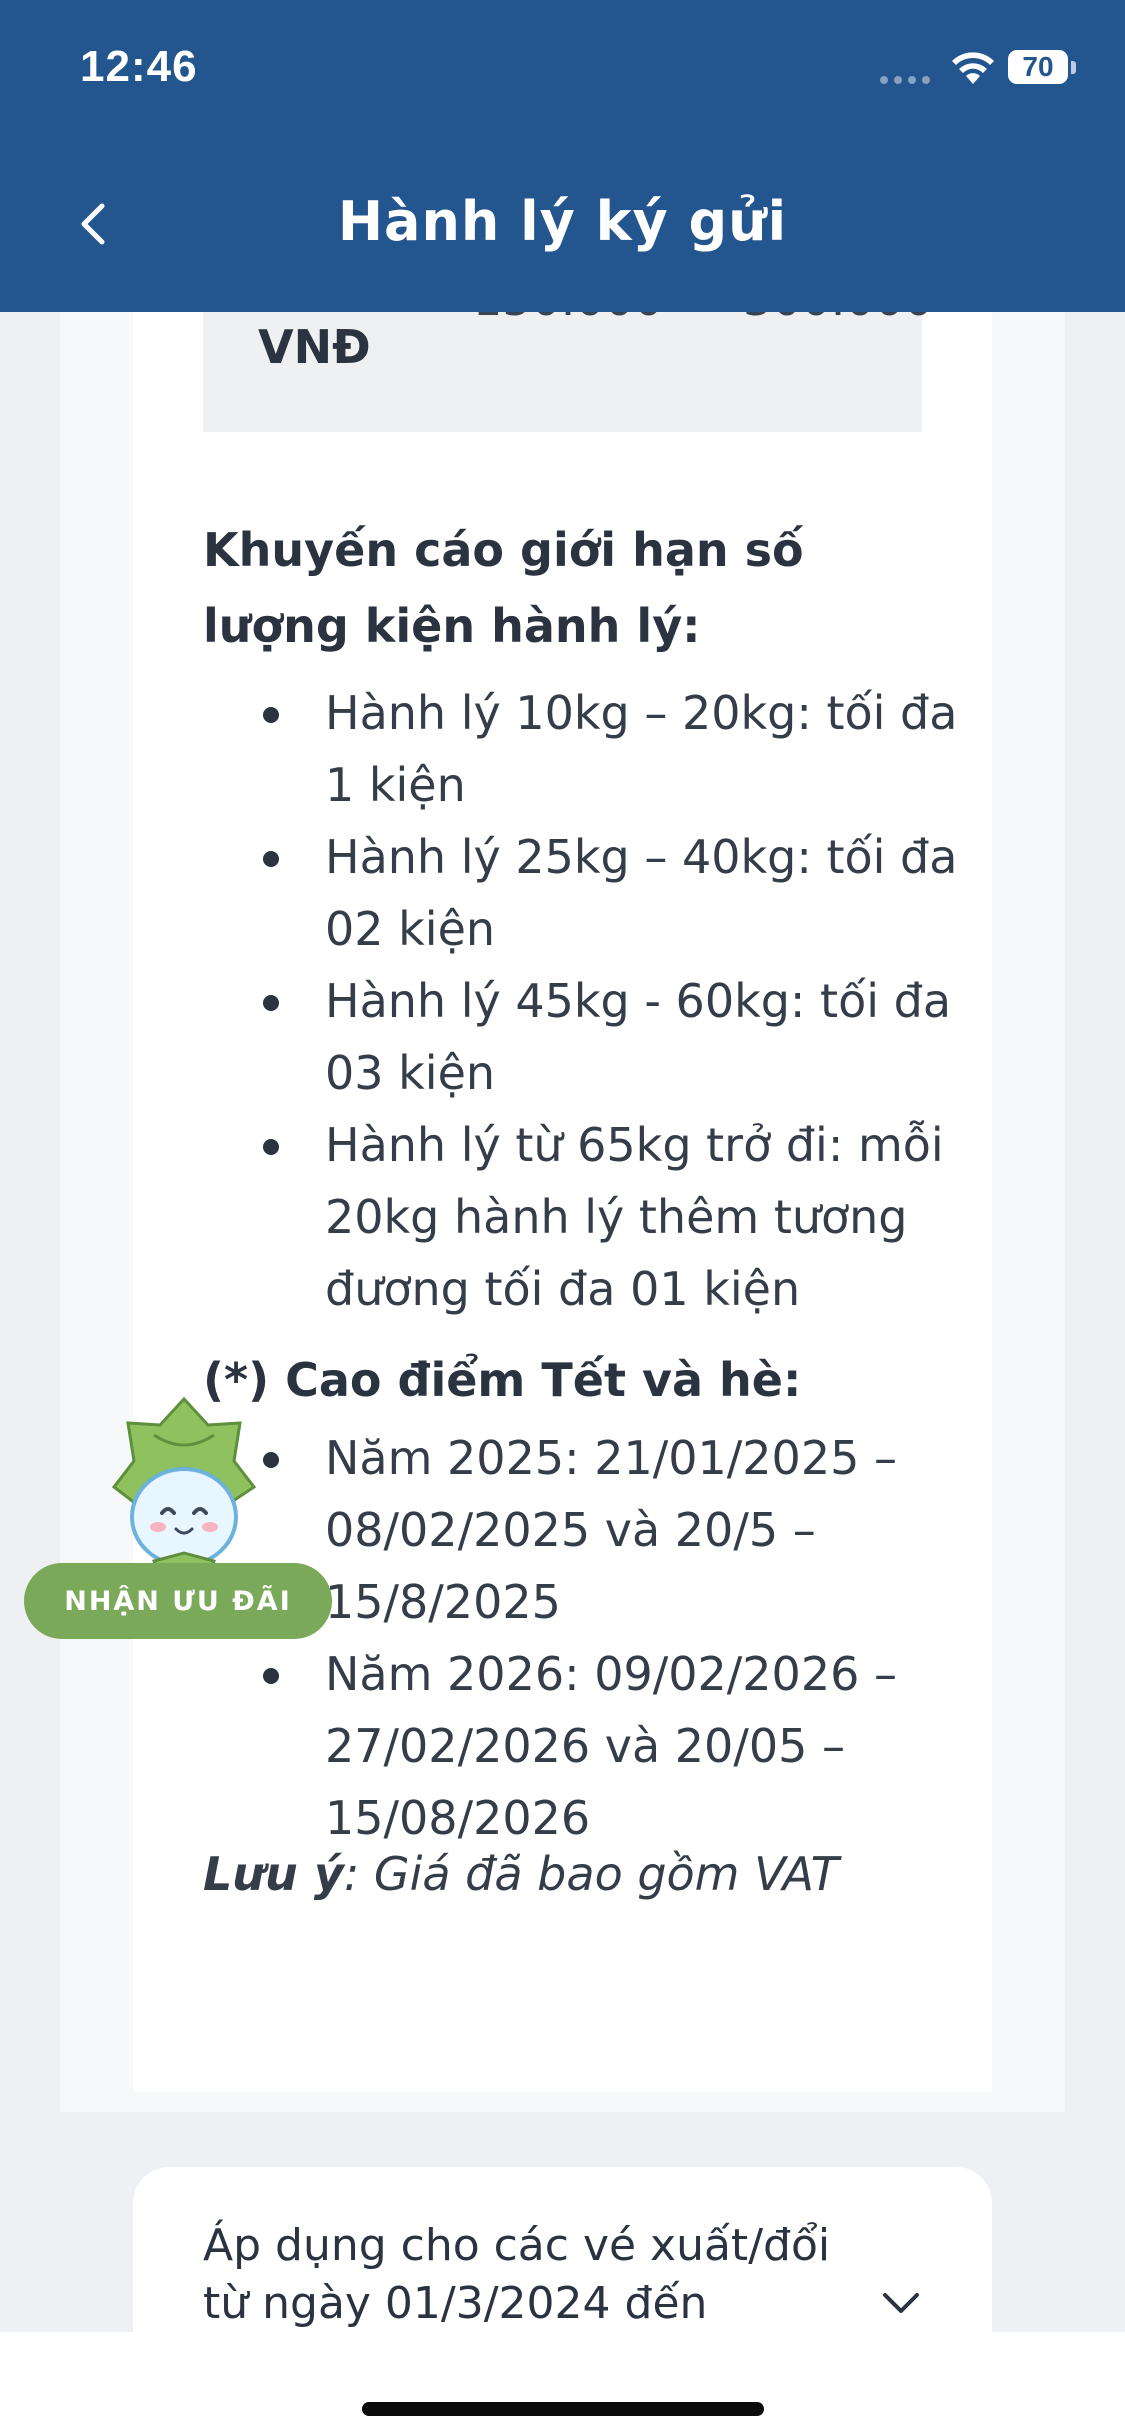  I want to click on price-value-1: 150.000, so click(568, 319).